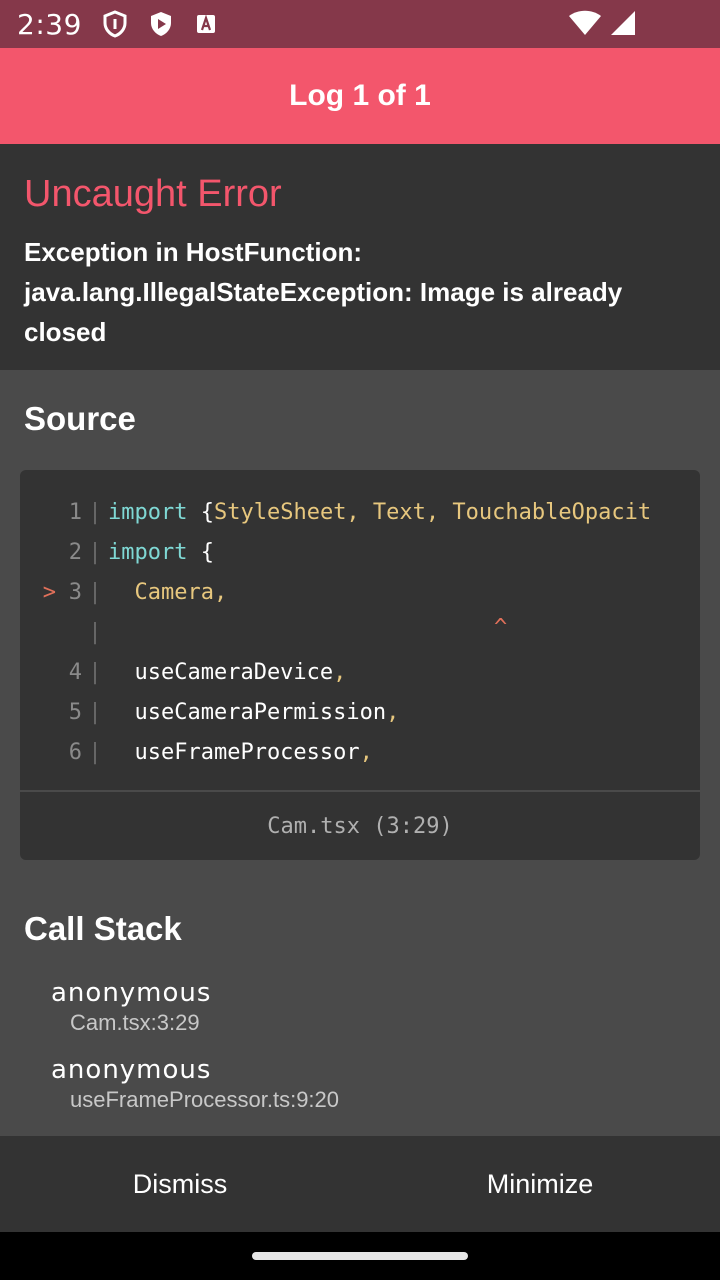 This screenshot has width=720, height=1280. I want to click on stack-frame: anonymous useFrameProcessor.ts:9:20, so click(195, 1084).